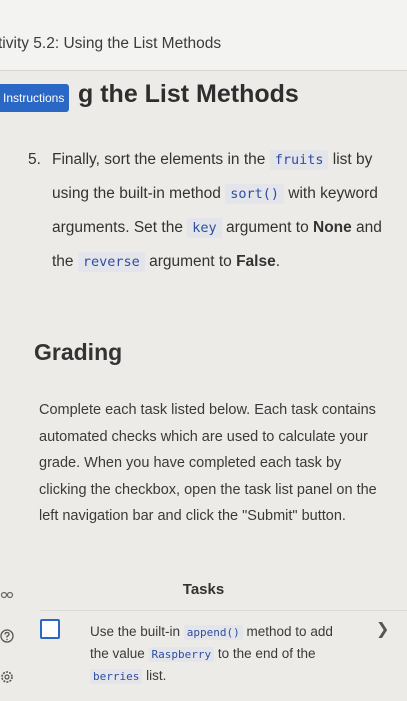 This screenshot has width=407, height=701. Describe the element at coordinates (213, 632) in the screenshot. I see `code-append: append()` at that location.